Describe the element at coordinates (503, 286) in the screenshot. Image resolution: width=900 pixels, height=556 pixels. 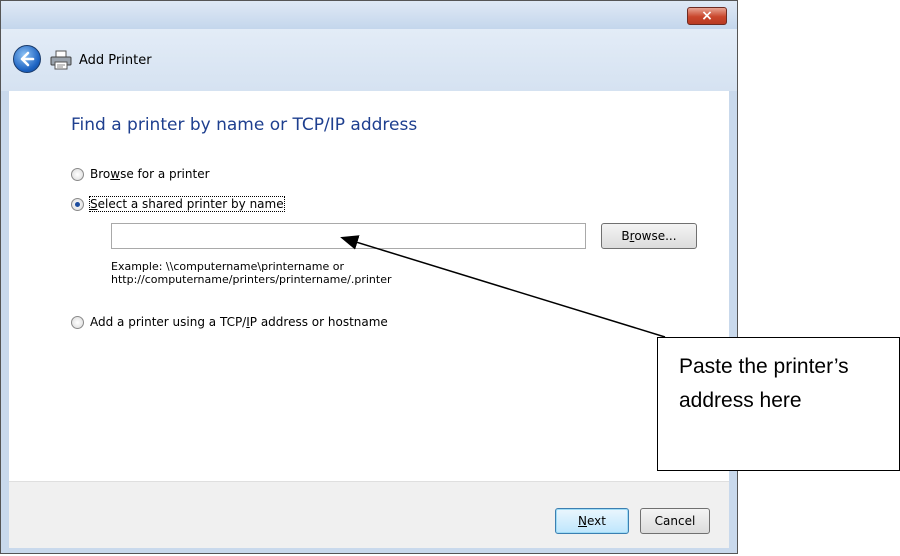
I see `annotation-arrow-icon` at that location.